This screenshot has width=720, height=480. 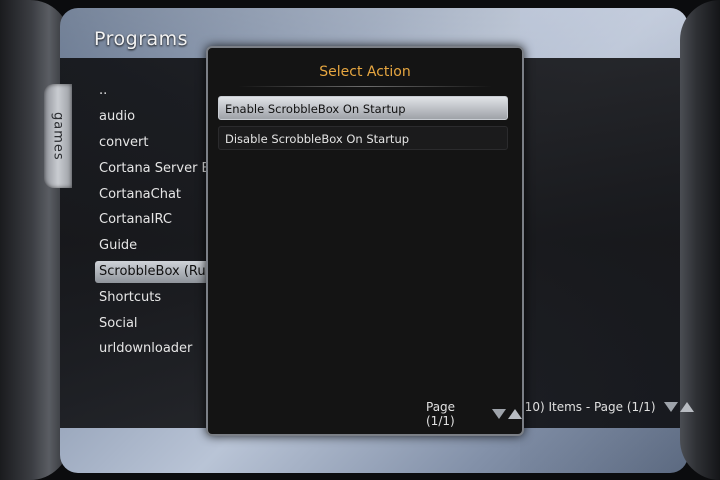 I want to click on side-tab-label: games, so click(x=58, y=136).